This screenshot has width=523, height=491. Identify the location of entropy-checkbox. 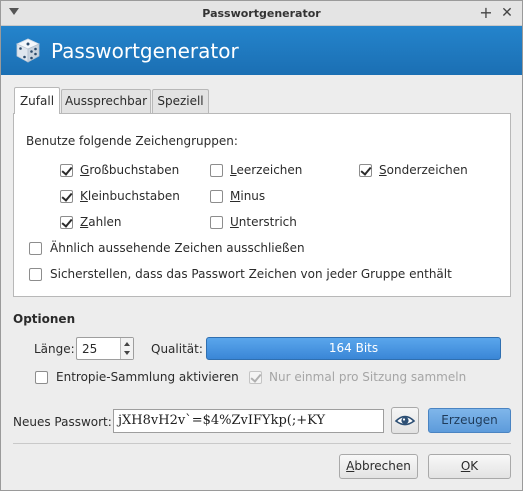
(41, 377).